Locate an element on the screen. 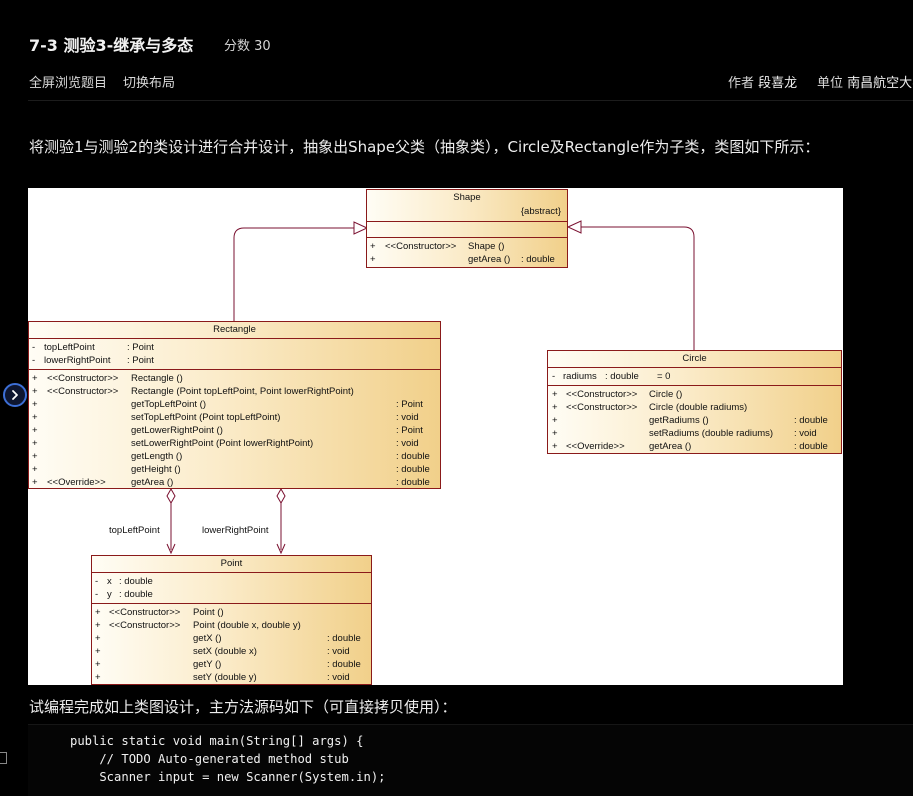 This screenshot has height=796, width=913. class-attributes: - radiums: double = 0 is located at coordinates (694, 377).